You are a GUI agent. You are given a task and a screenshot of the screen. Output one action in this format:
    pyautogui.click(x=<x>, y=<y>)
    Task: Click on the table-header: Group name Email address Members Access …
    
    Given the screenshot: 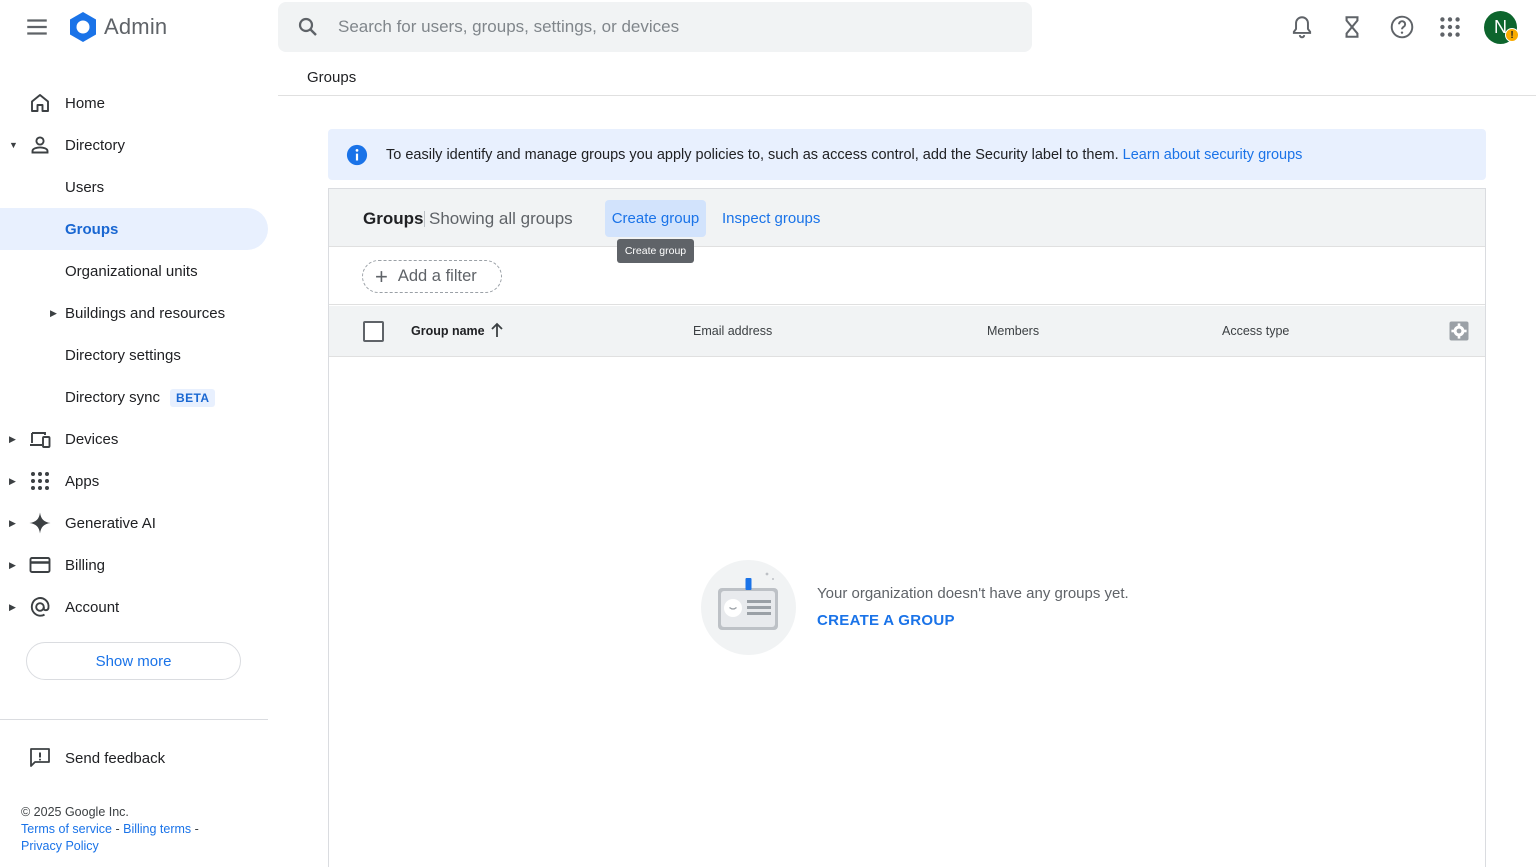 What is the action you would take?
    pyautogui.click(x=907, y=331)
    